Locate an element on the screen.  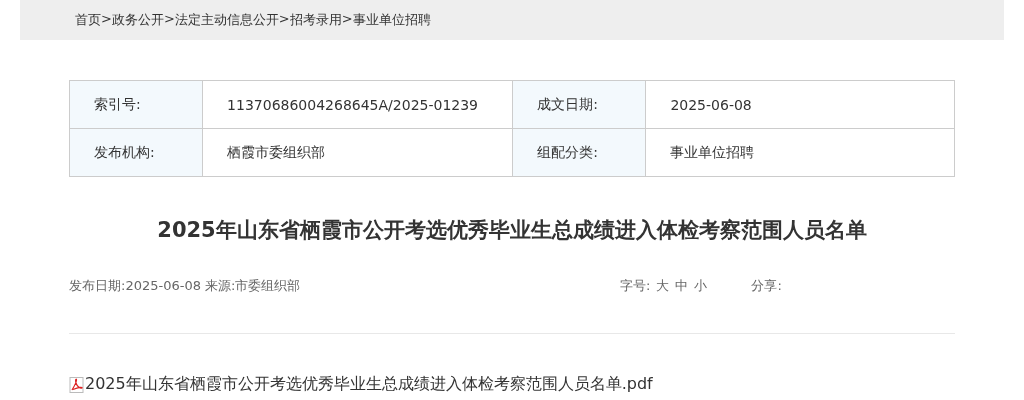
font-size-link: 小 is located at coordinates (701, 286).